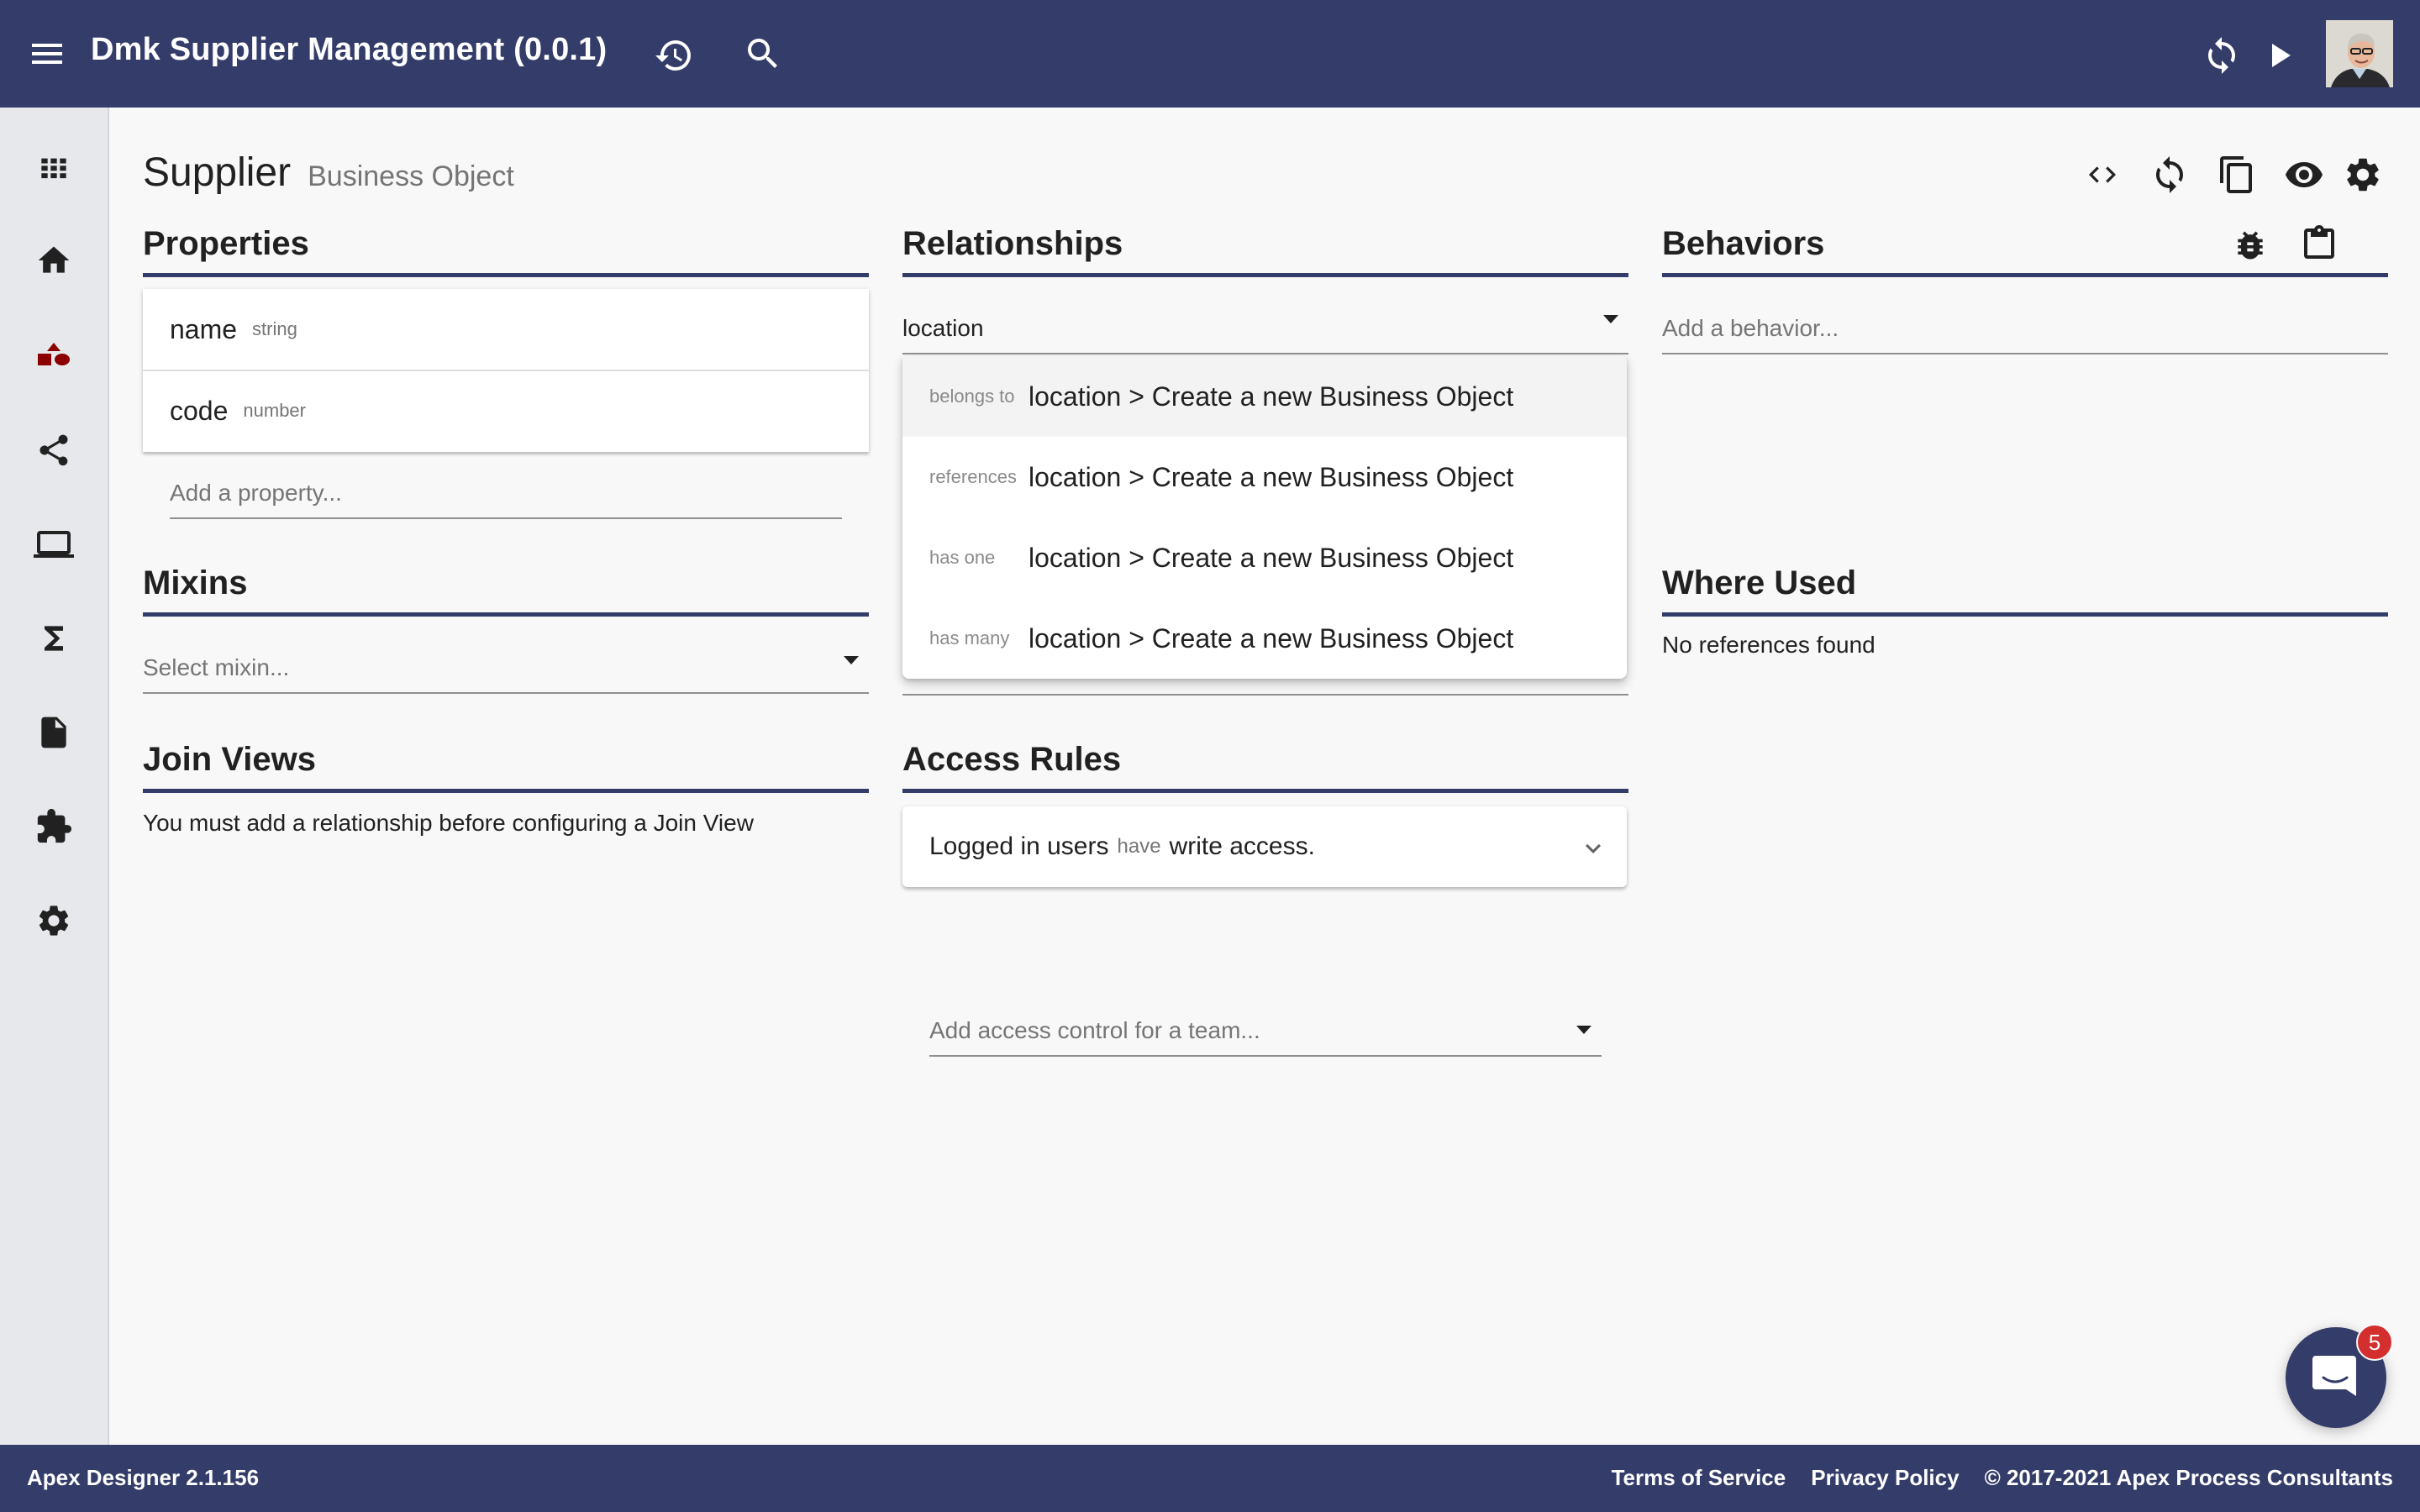 The image size is (2420, 1512). What do you see at coordinates (972, 396) in the screenshot?
I see `relationship-kind: belongs to` at bounding box center [972, 396].